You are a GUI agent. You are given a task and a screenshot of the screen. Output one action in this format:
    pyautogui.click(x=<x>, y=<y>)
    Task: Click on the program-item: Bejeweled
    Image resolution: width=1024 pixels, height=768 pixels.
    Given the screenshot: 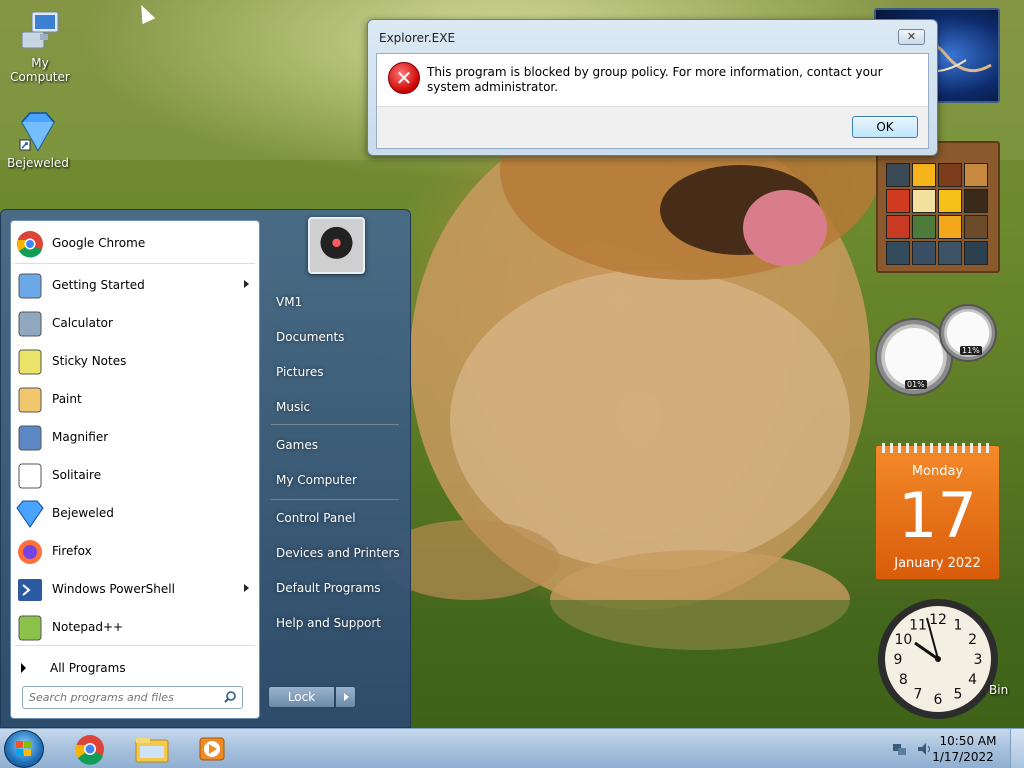 What is the action you would take?
    pyautogui.click(x=135, y=514)
    